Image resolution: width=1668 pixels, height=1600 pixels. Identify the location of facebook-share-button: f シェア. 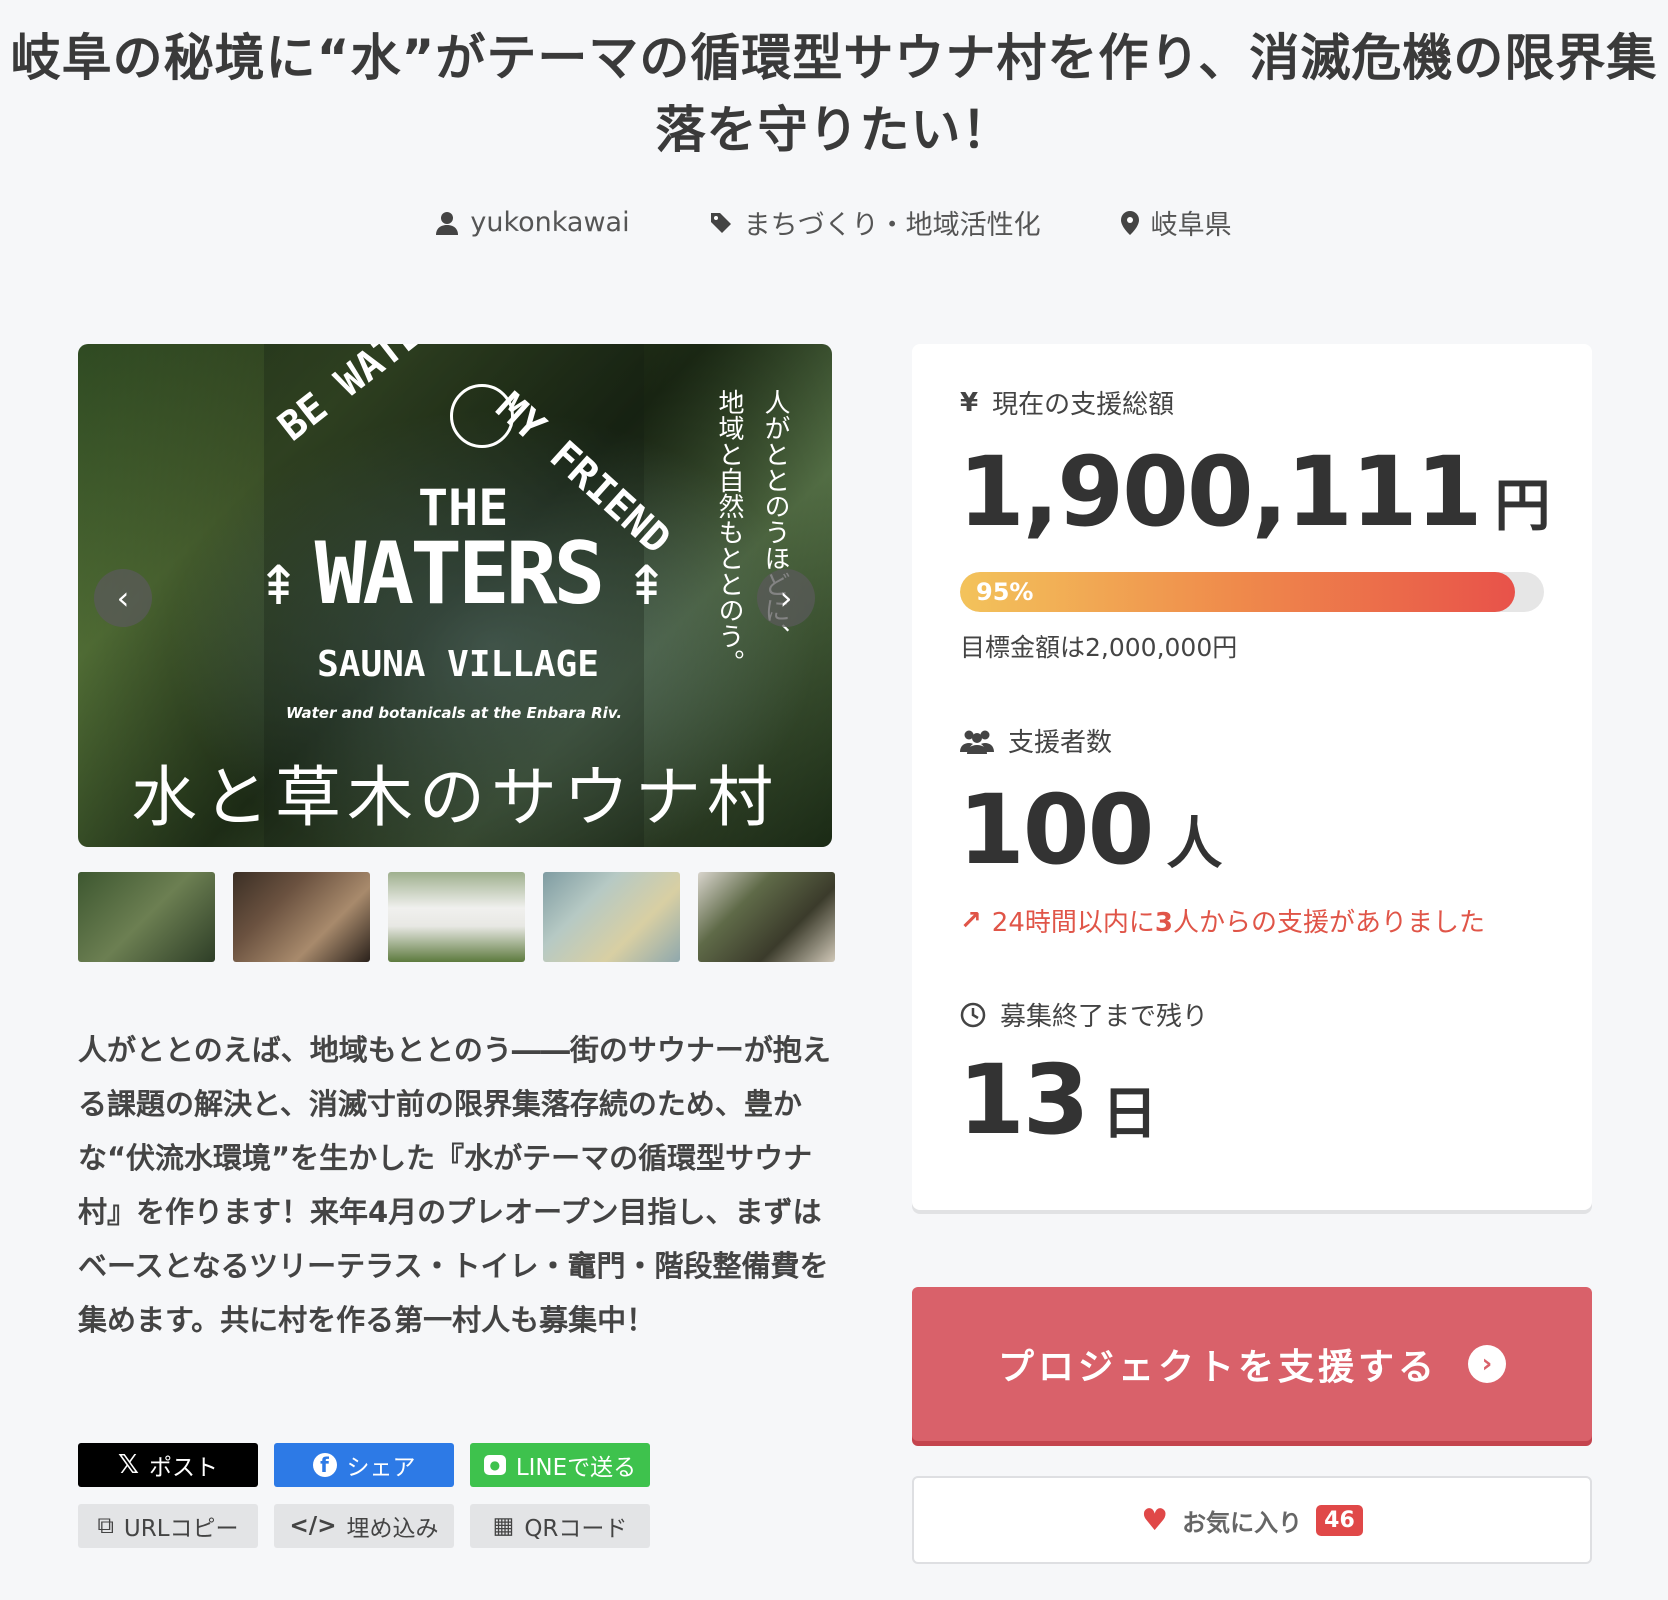
(364, 1465).